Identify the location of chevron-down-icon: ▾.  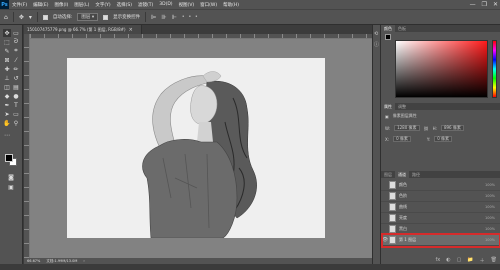
(30, 17).